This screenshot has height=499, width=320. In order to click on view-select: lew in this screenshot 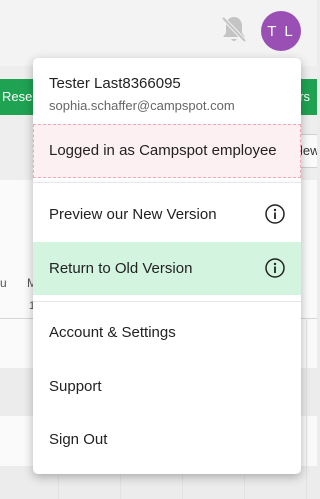, I will do `click(308, 151)`.